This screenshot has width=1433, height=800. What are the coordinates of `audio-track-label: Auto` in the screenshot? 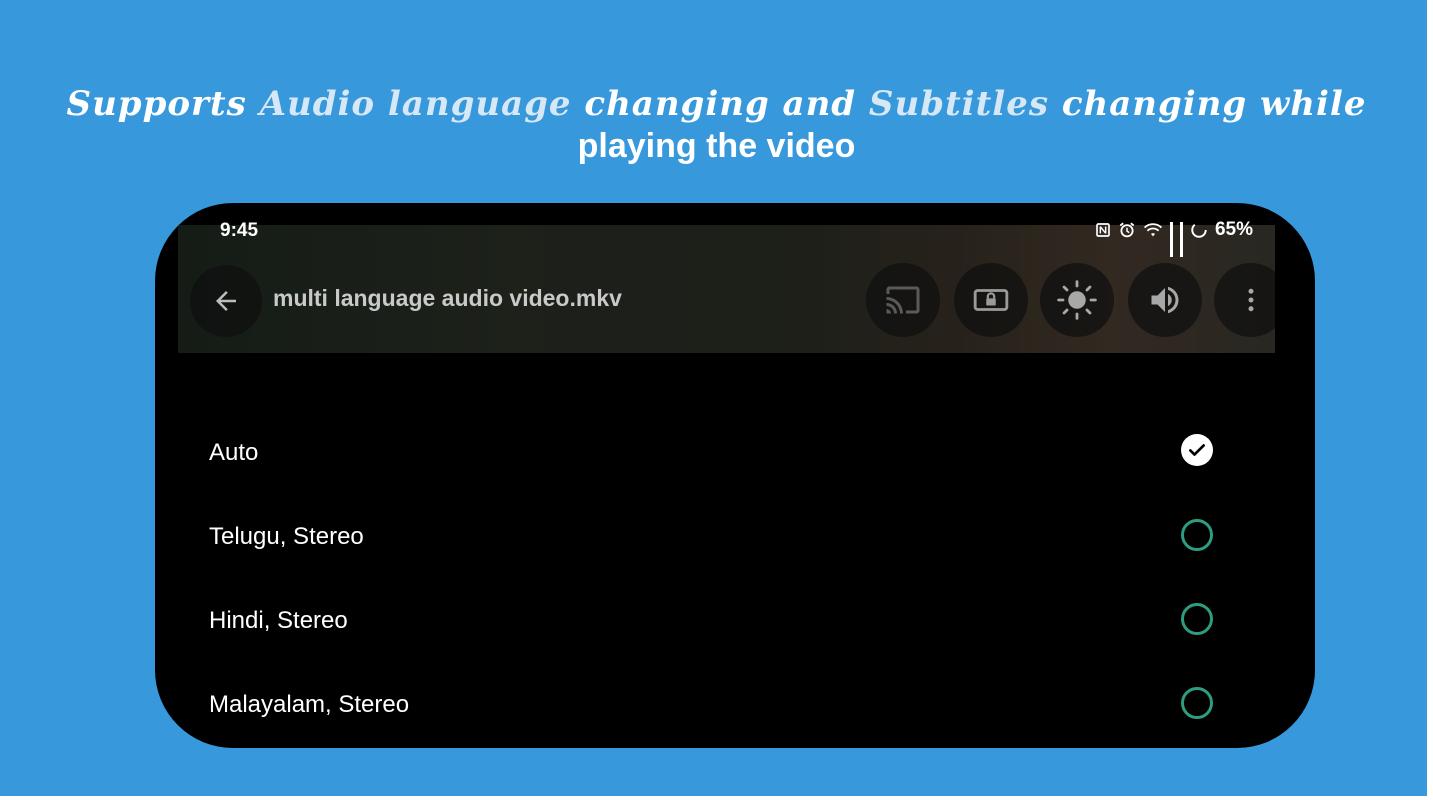 It's located at (234, 452).